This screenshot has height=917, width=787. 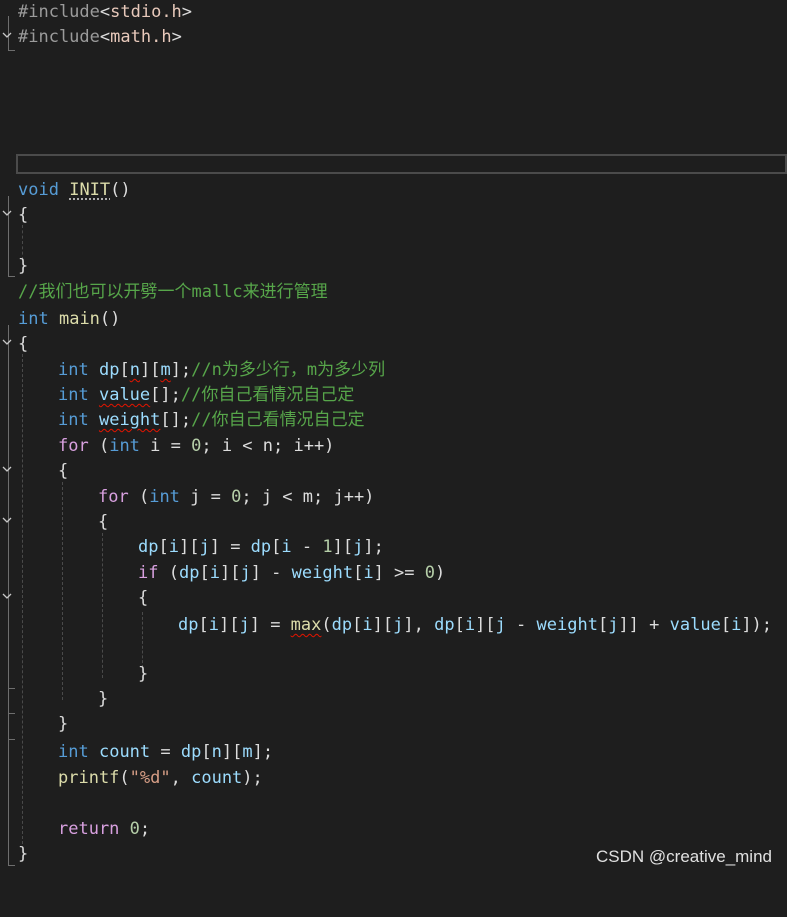 I want to click on code-line: for (int i = 0; i < n; i++), so click(x=167, y=453).